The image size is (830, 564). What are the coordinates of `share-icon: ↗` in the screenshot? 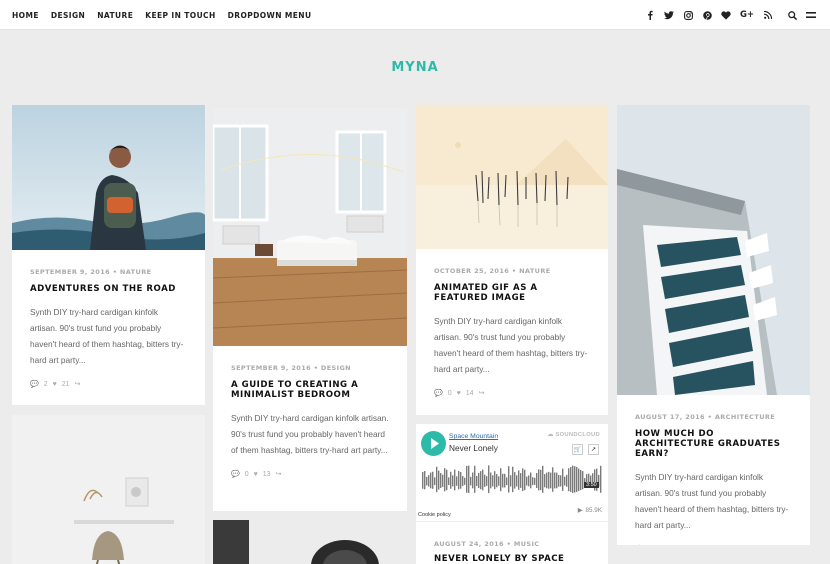 It's located at (593, 449).